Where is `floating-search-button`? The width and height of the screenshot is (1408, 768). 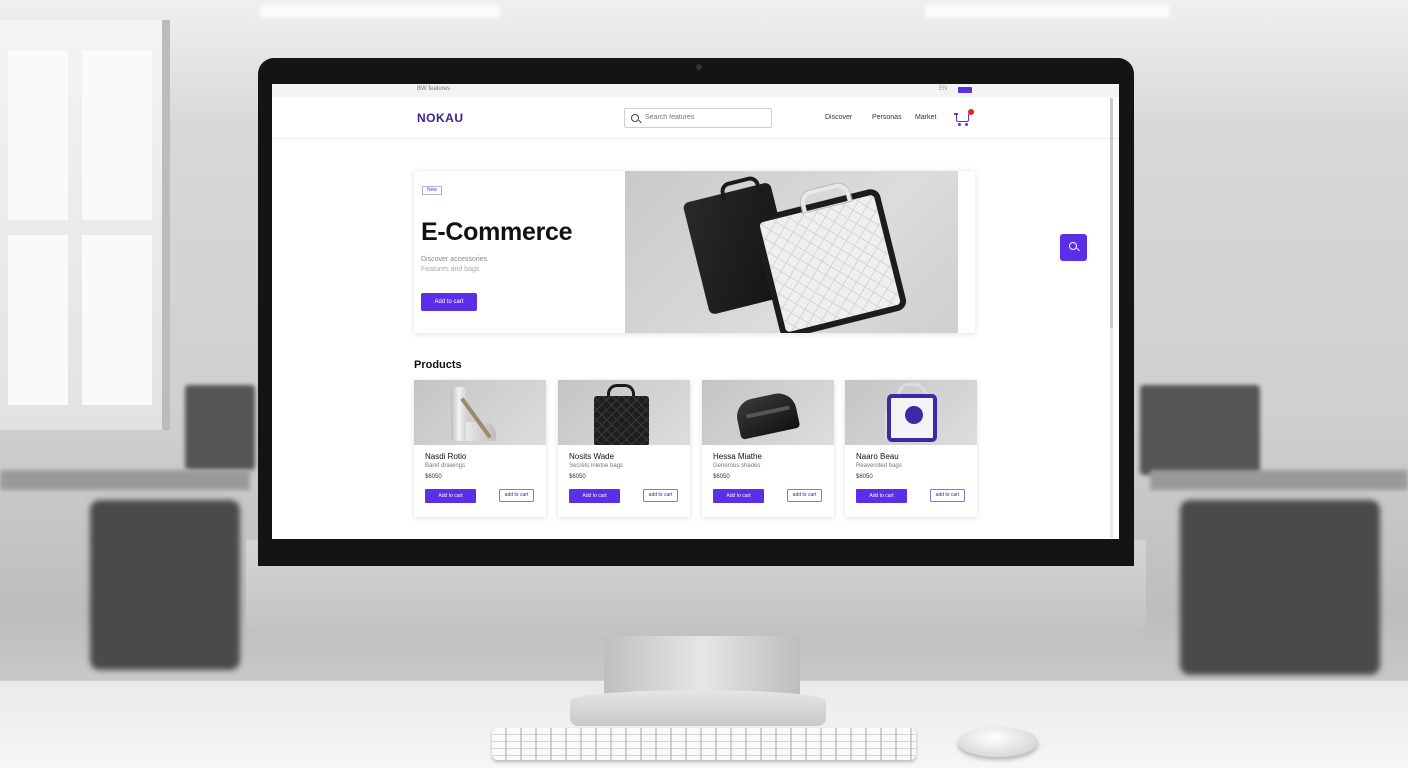
floating-search-button is located at coordinates (1073, 247).